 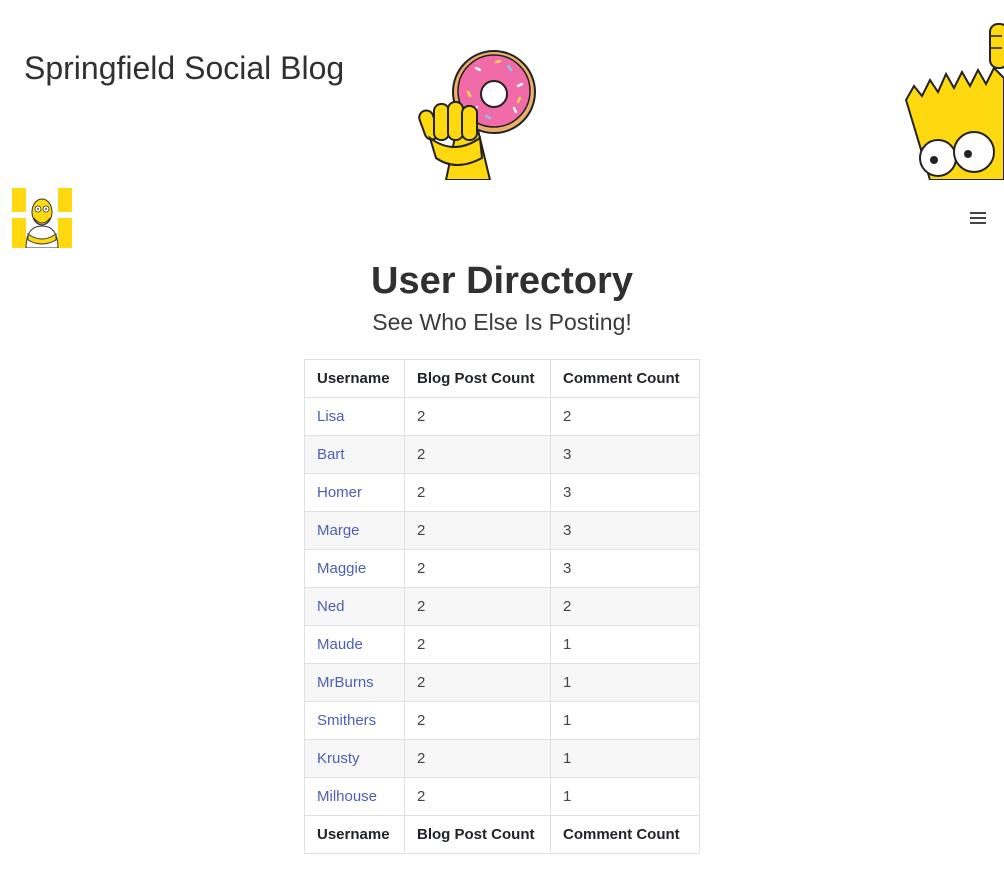 I want to click on table-row: MrBurns 2 1, so click(x=502, y=682).